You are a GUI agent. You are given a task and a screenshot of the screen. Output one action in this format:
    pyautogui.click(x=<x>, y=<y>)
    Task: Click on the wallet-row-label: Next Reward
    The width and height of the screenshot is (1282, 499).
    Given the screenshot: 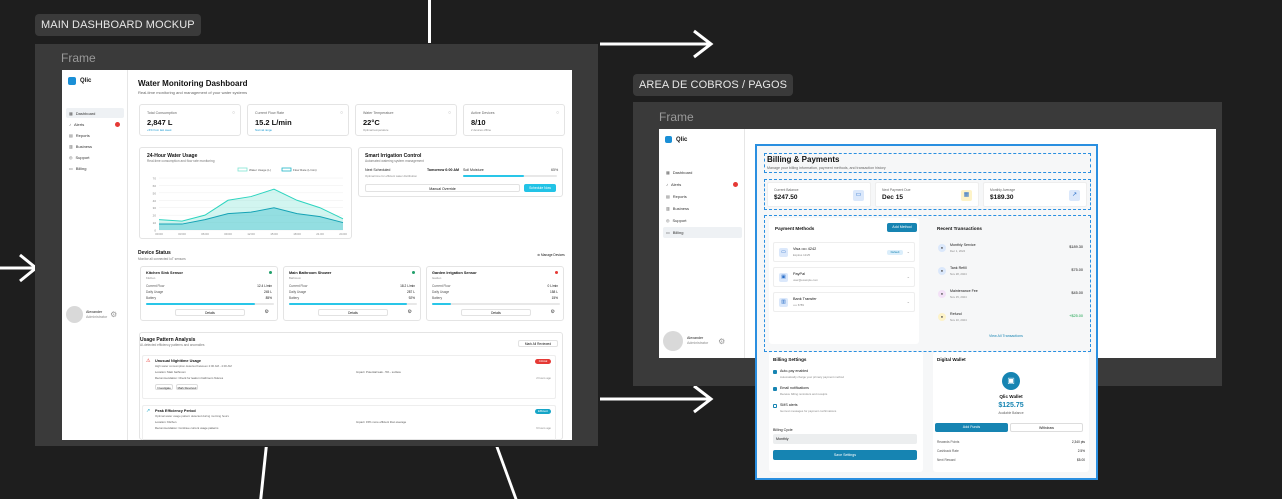 What is the action you would take?
    pyautogui.click(x=946, y=460)
    